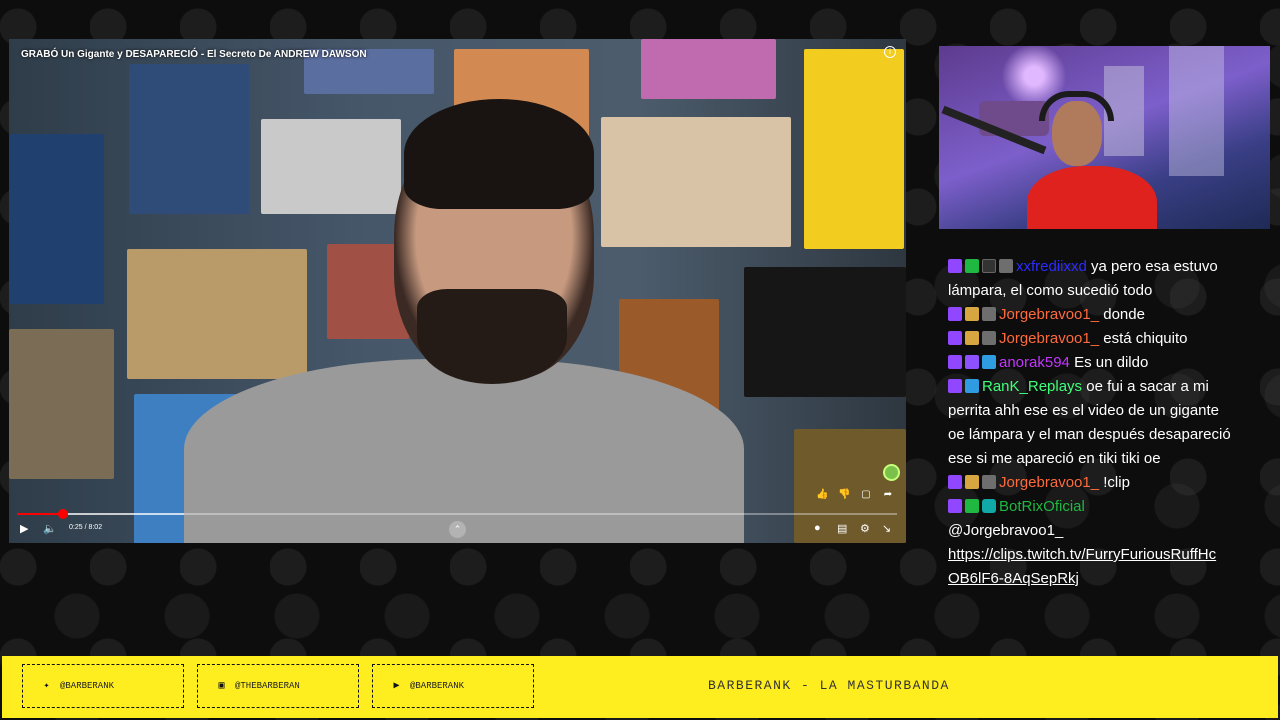 This screenshot has width=1280, height=720. I want to click on chat-message: BotRixOficial, so click(1093, 507).